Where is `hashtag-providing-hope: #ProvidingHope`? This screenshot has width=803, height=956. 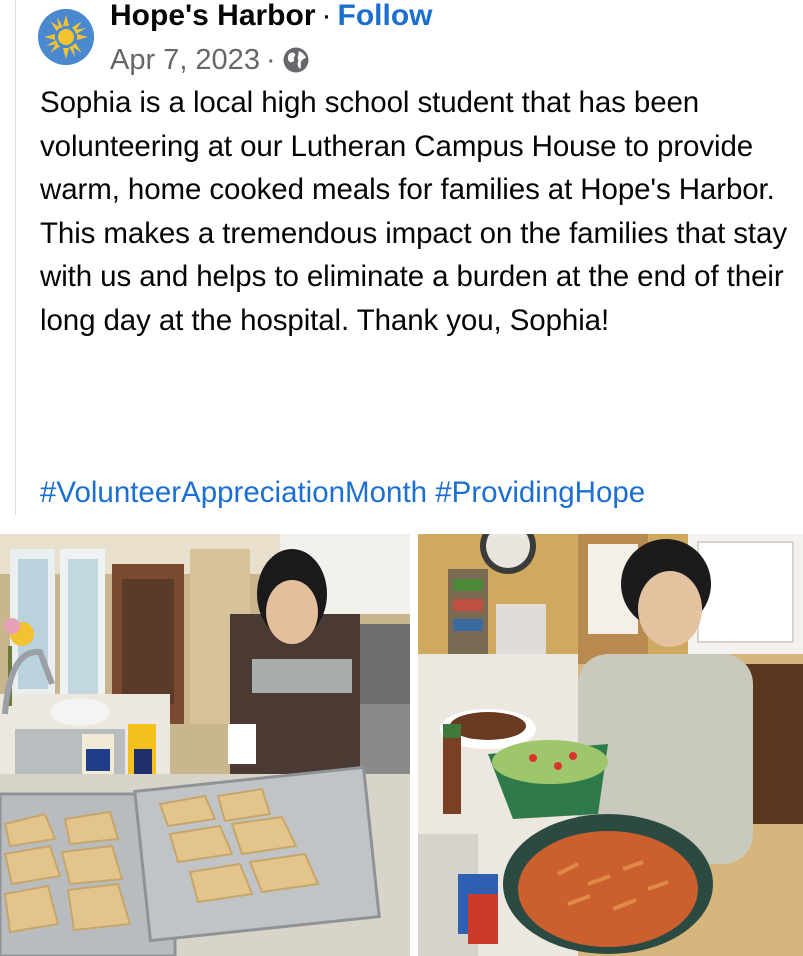
hashtag-providing-hope: #ProvidingHope is located at coordinates (540, 492).